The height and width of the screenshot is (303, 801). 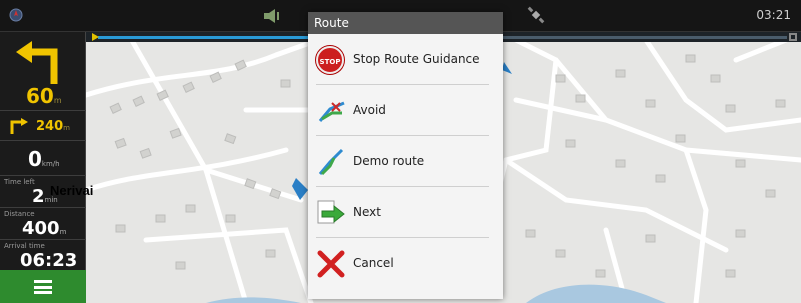 I want to click on hamburger-icon, so click(x=43, y=287).